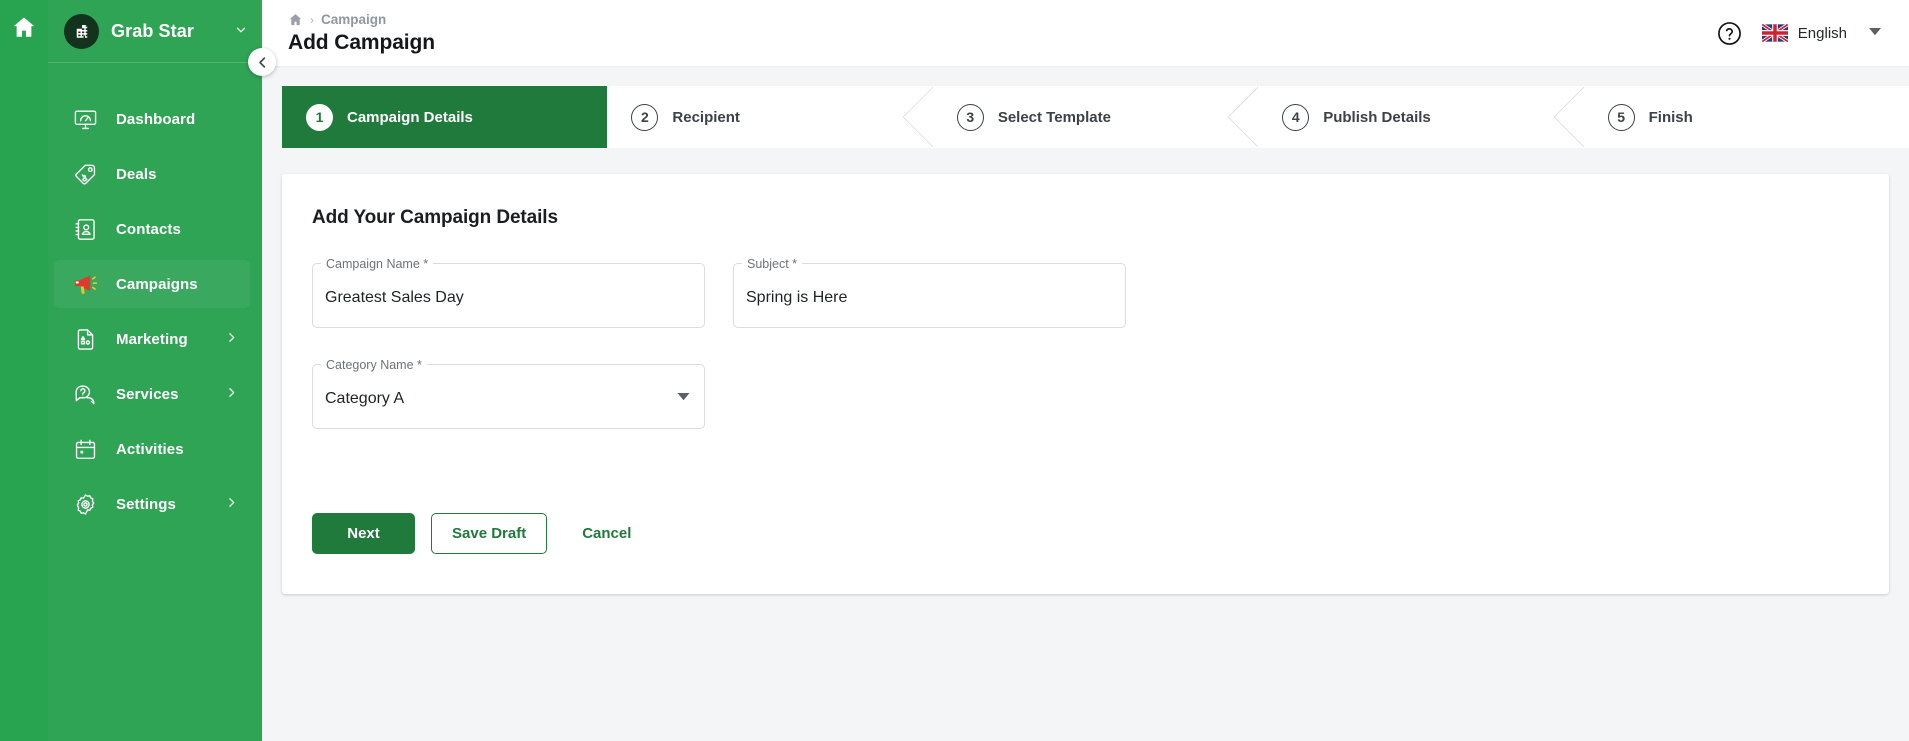 This screenshot has width=1909, height=741. I want to click on sidebar-item-settings: Settings, so click(152, 504).